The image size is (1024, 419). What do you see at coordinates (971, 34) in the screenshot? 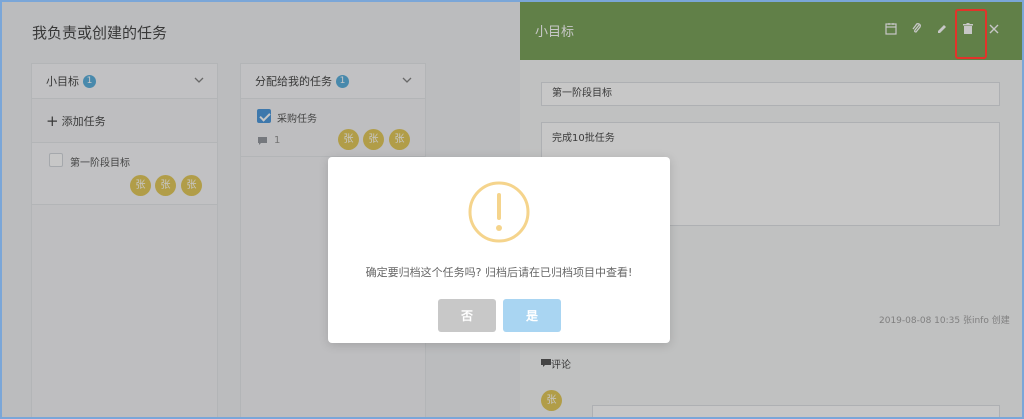
I see `highlight-box` at bounding box center [971, 34].